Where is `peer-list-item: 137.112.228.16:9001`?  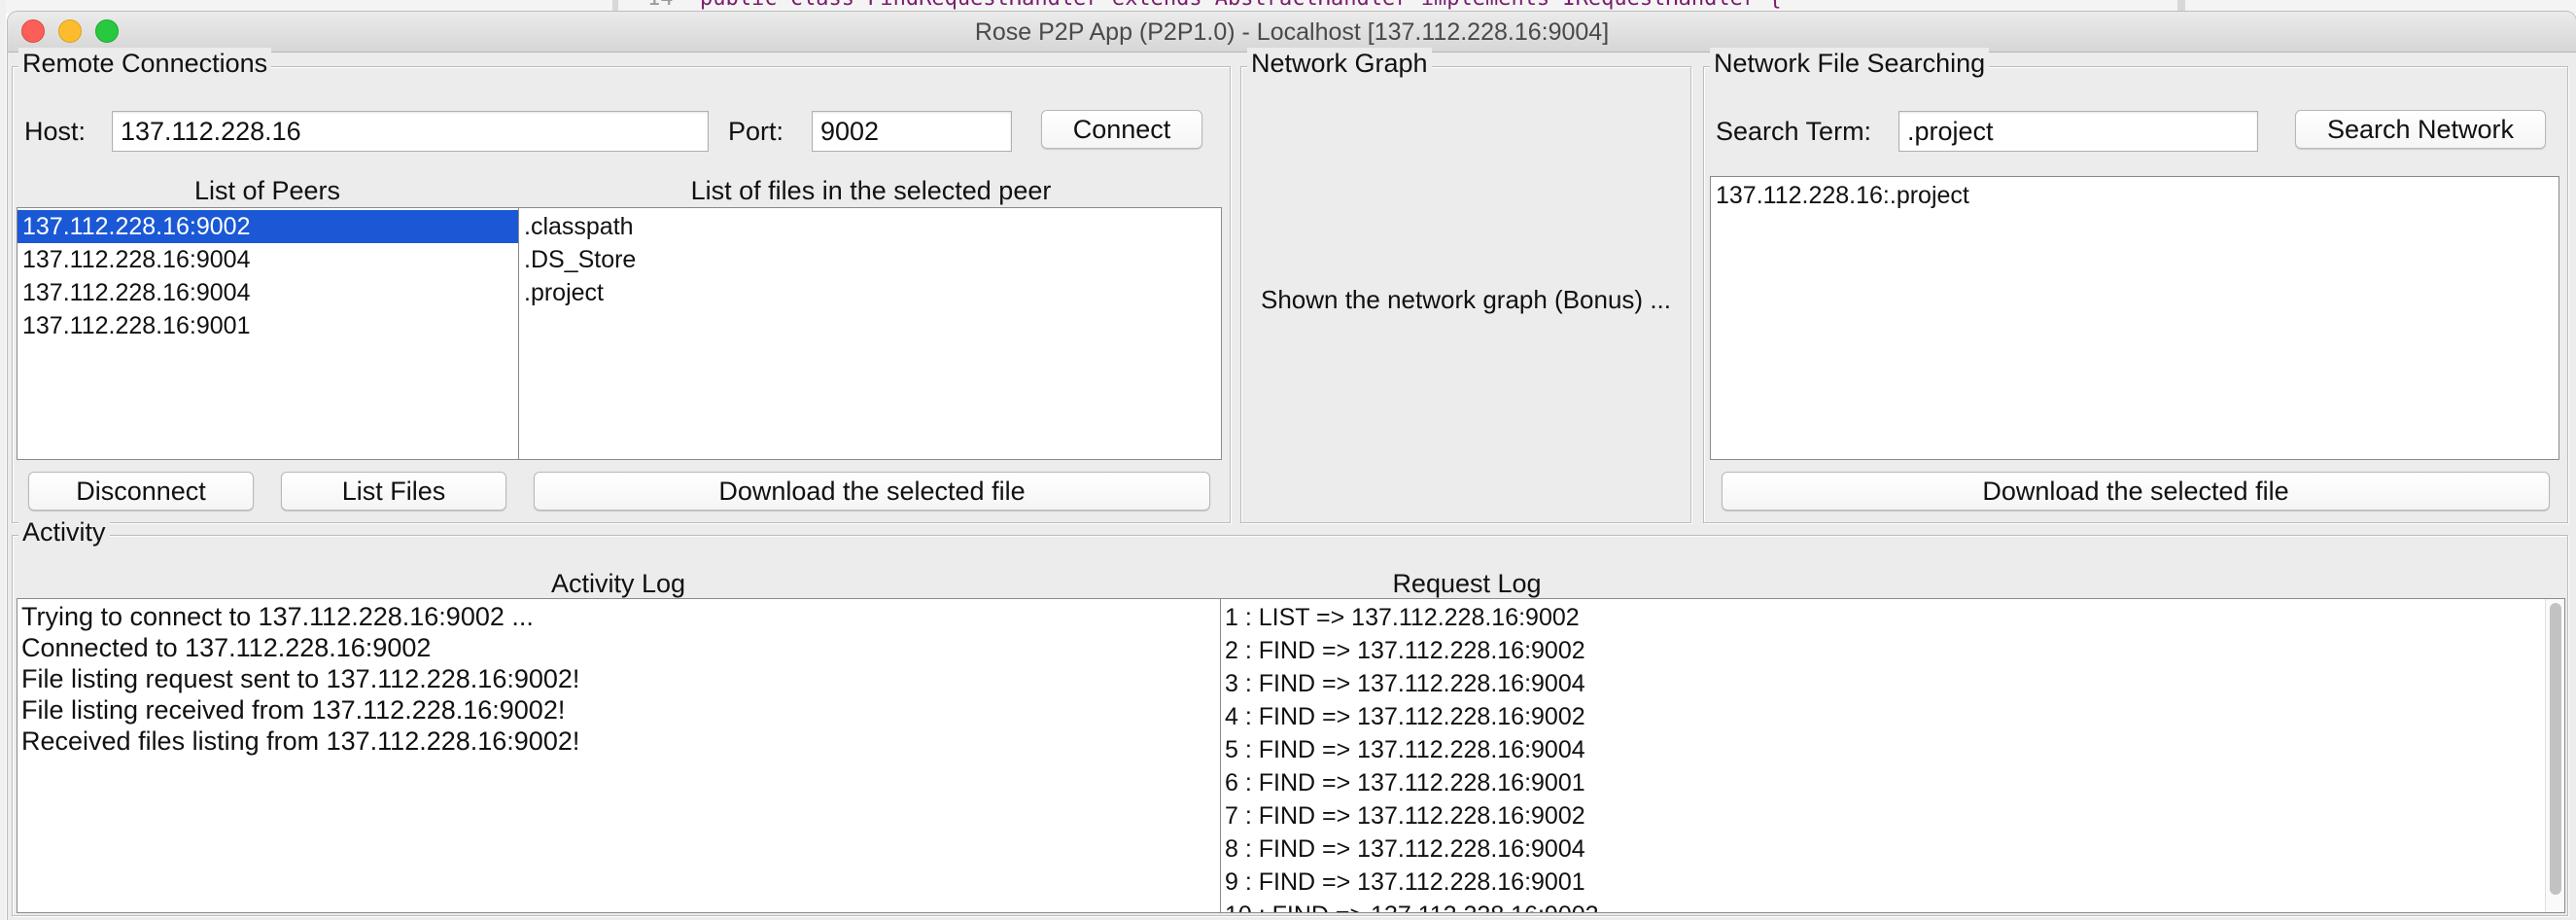 peer-list-item: 137.112.228.16:9001 is located at coordinates (268, 325).